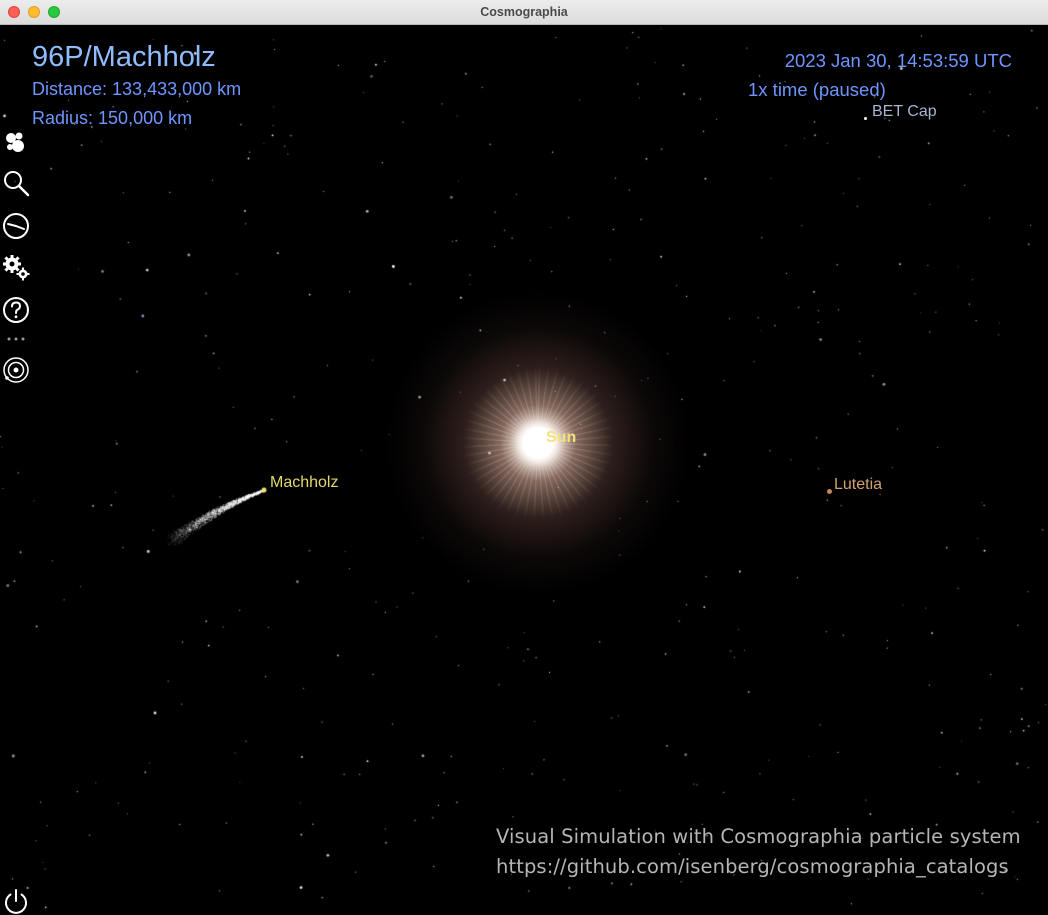 This screenshot has height=915, width=1048. What do you see at coordinates (137, 89) in the screenshot?
I see `object-distance: Distance: 133,433,000 km` at bounding box center [137, 89].